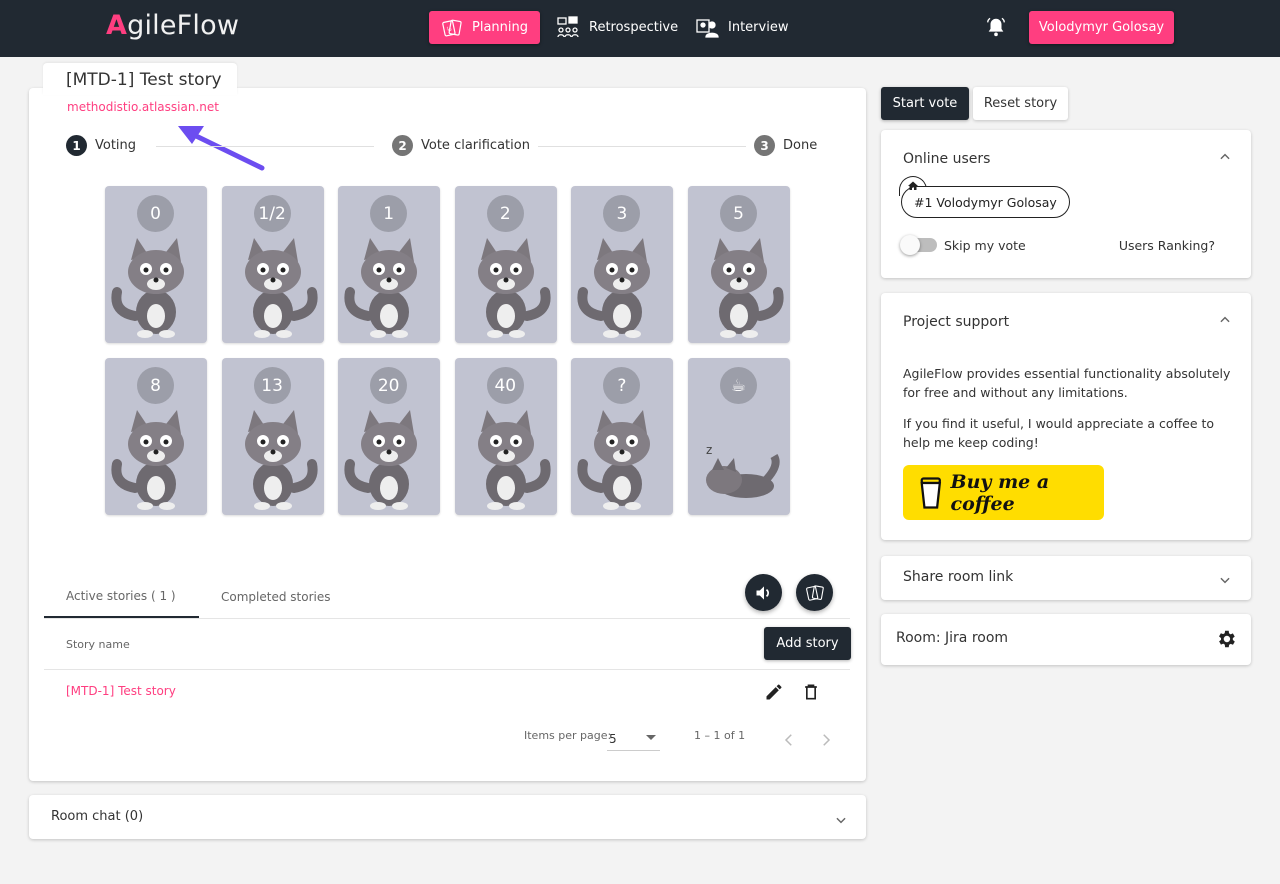 Image resolution: width=1280 pixels, height=884 pixels. What do you see at coordinates (155, 213) in the screenshot?
I see `card-value-badge: 0` at bounding box center [155, 213].